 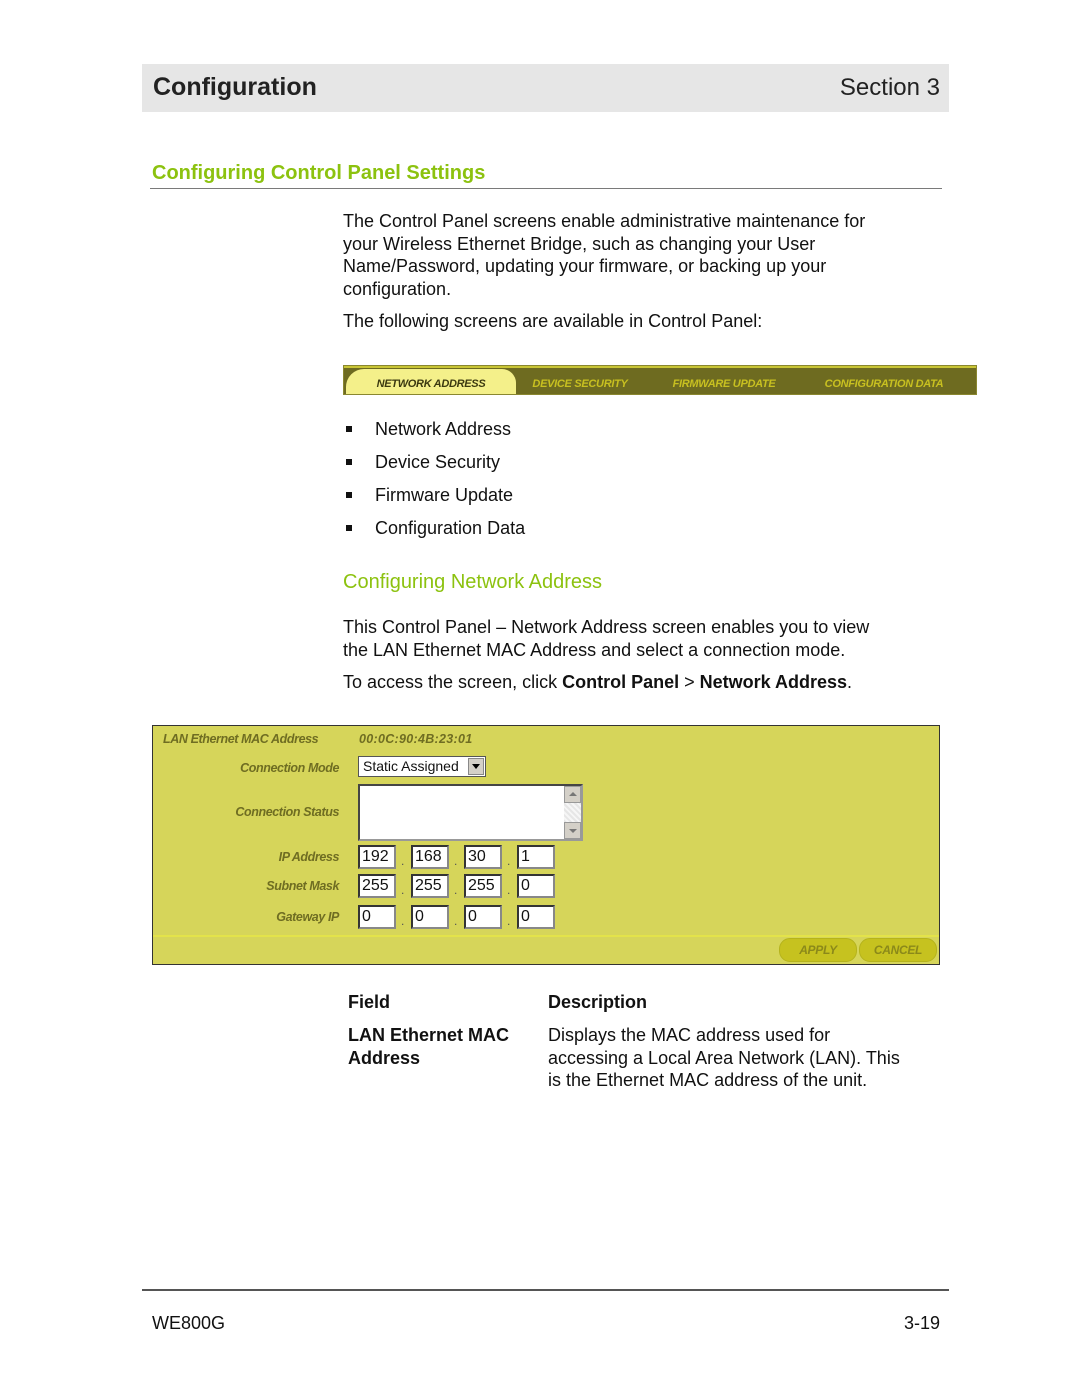 What do you see at coordinates (397, 288) in the screenshot?
I see `intro-line: configuration.` at bounding box center [397, 288].